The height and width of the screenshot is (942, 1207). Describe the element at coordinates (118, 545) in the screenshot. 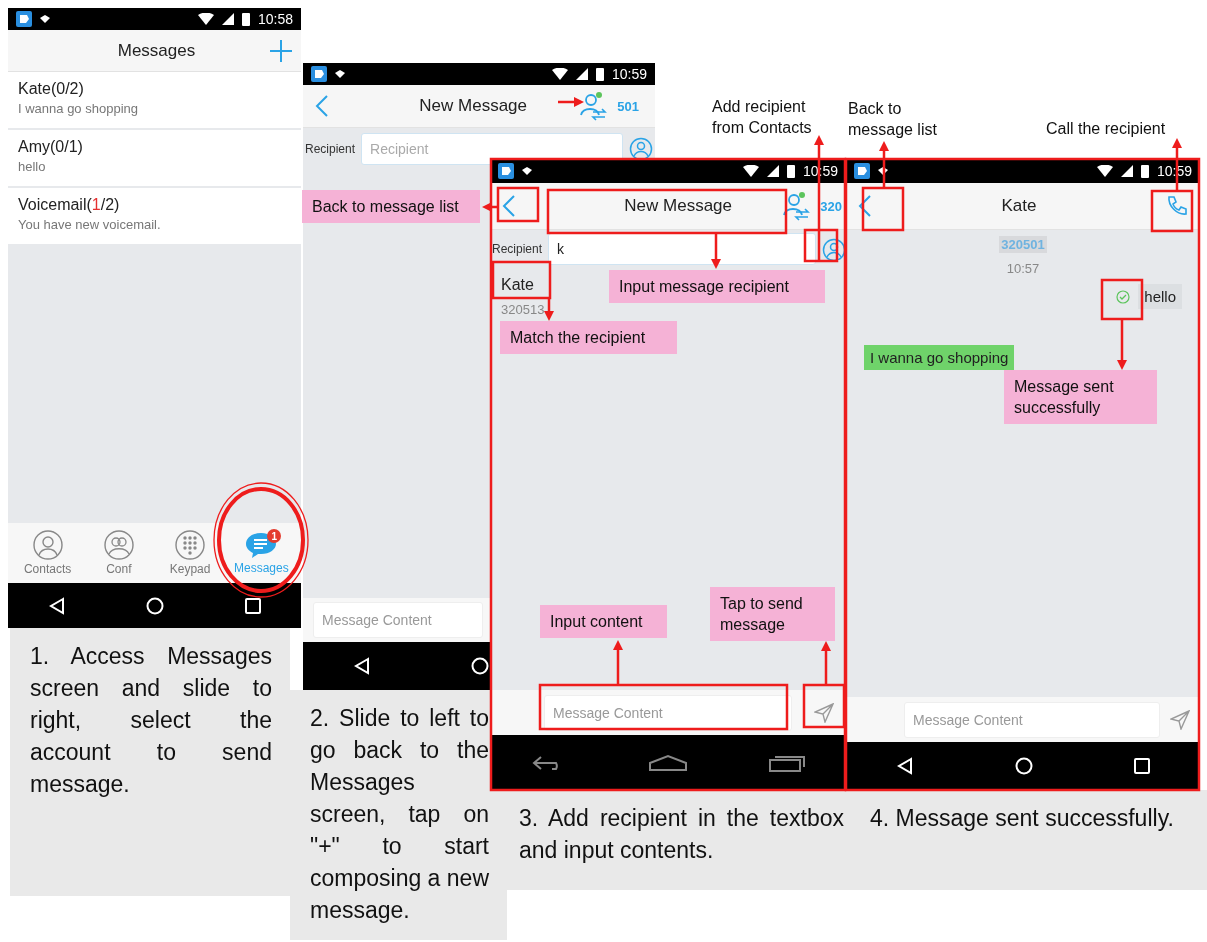

I see `people-icon` at that location.